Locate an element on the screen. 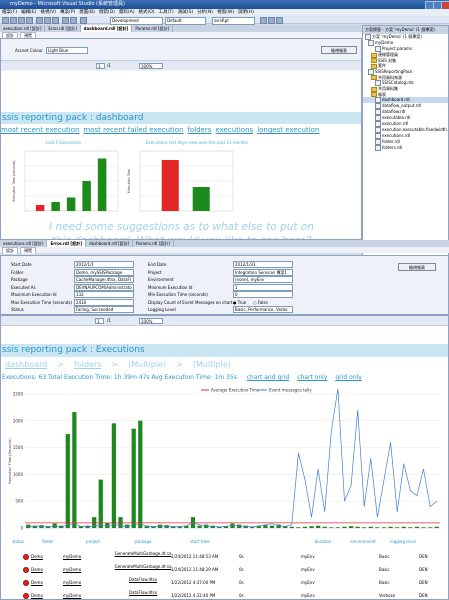 The width and height of the screenshot is (449, 600). environment-cell: myEnv is located at coordinates (308, 556).